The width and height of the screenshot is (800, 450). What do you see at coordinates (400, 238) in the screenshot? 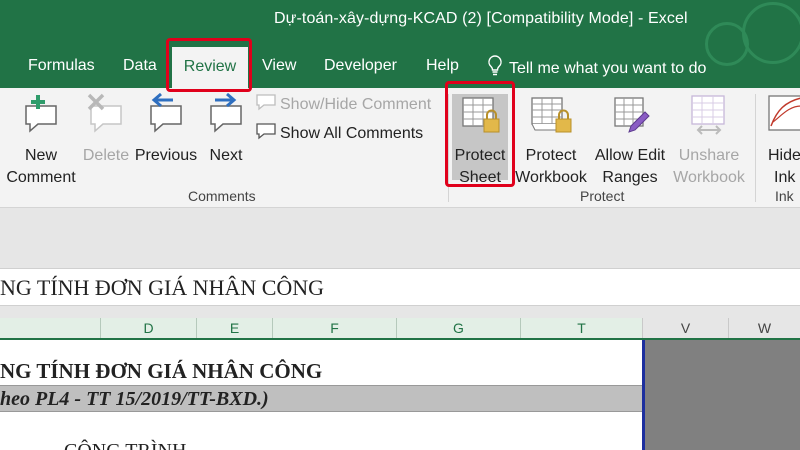
I see `ribbon-below-band` at bounding box center [400, 238].